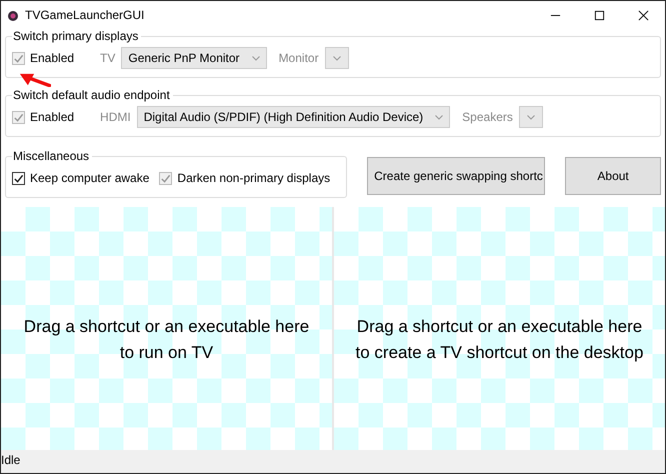 This screenshot has height=474, width=666. I want to click on app-icon, so click(13, 15).